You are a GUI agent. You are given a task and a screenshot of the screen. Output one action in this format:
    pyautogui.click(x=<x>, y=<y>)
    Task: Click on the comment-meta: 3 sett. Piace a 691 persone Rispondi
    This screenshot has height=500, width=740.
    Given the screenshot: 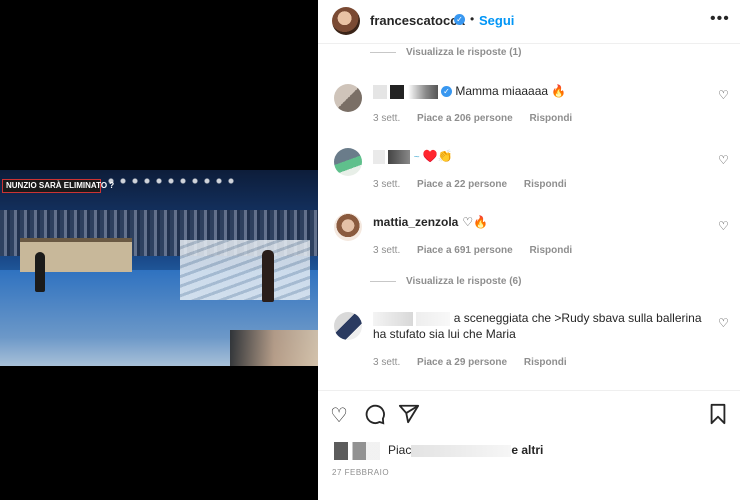 What is the action you would take?
    pyautogui.click(x=479, y=250)
    